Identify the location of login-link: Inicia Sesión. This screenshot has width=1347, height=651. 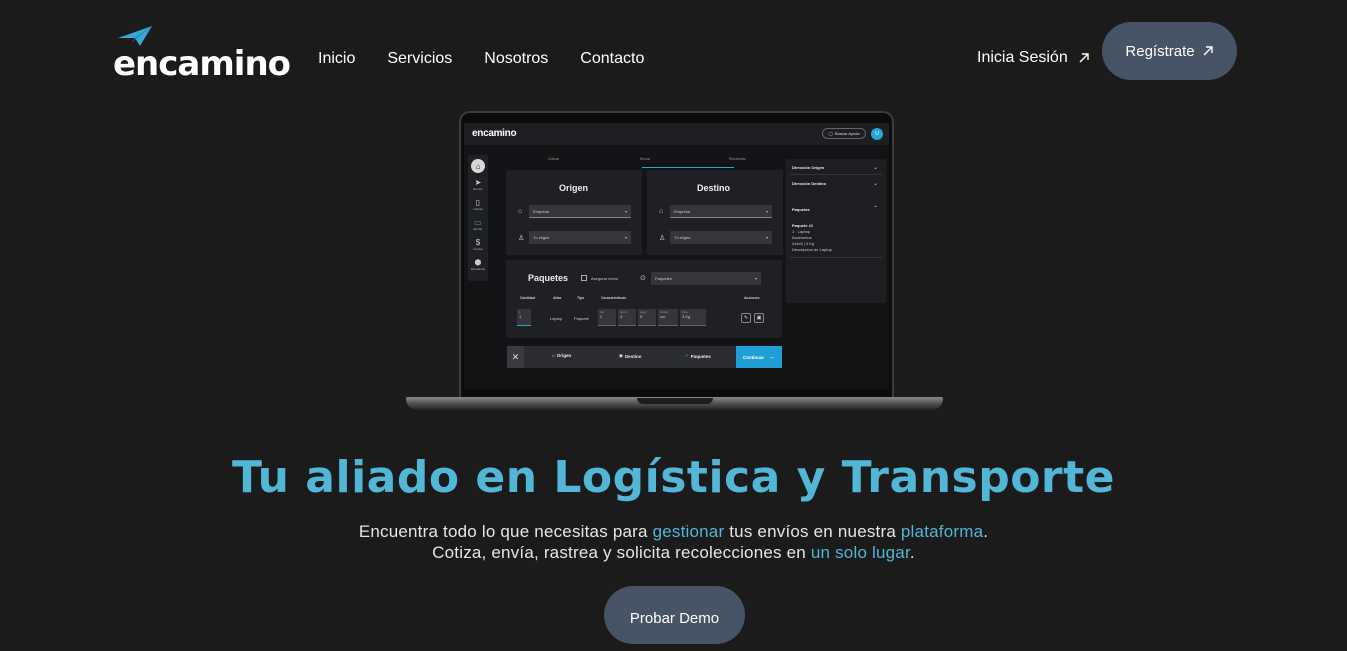
(1033, 58).